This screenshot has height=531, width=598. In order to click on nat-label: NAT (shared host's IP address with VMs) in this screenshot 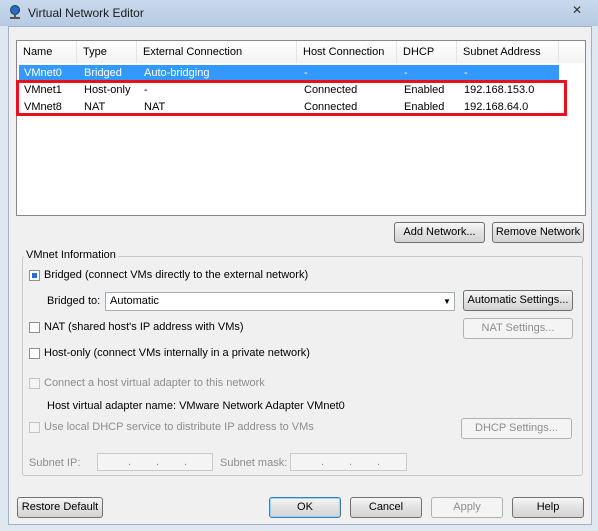, I will do `click(144, 327)`.